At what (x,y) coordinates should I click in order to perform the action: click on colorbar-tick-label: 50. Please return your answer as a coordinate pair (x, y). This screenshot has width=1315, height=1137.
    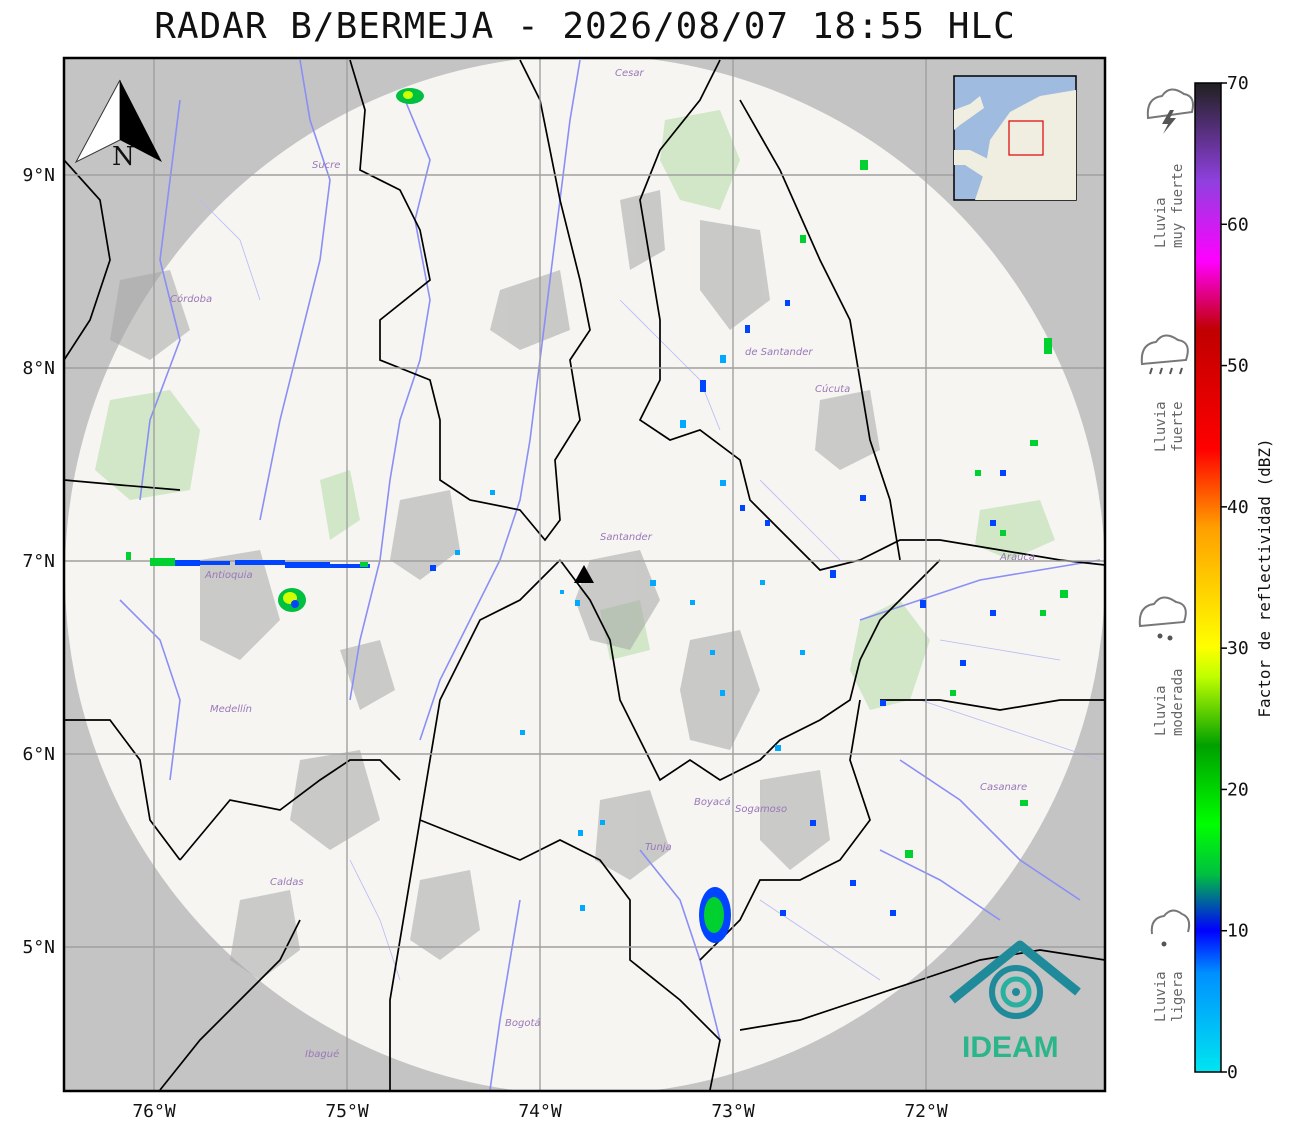
    Looking at the image, I should click on (1238, 366).